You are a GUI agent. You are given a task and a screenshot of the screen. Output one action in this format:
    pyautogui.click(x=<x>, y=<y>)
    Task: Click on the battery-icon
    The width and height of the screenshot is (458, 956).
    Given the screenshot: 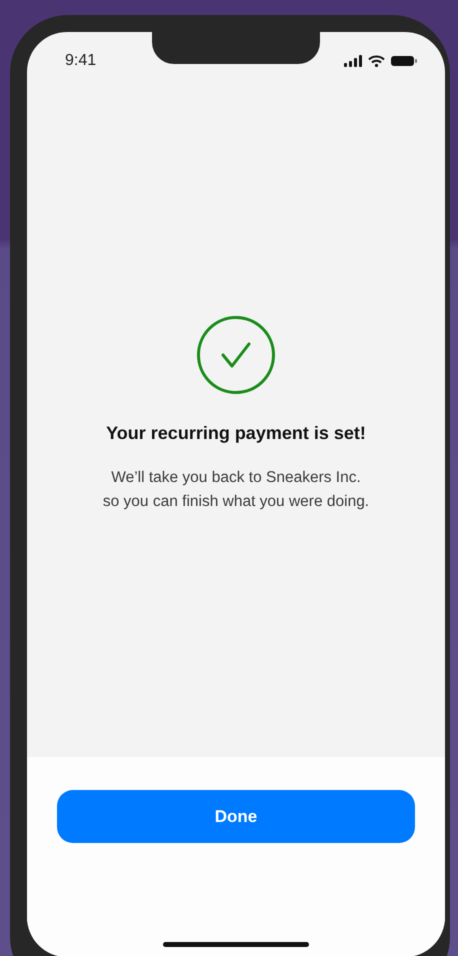 What is the action you would take?
    pyautogui.click(x=404, y=61)
    